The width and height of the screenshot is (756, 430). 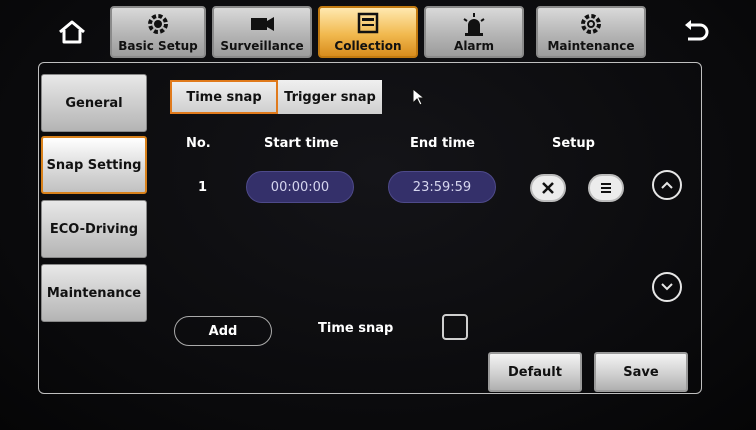 What do you see at coordinates (262, 24) in the screenshot?
I see `camera-icon` at bounding box center [262, 24].